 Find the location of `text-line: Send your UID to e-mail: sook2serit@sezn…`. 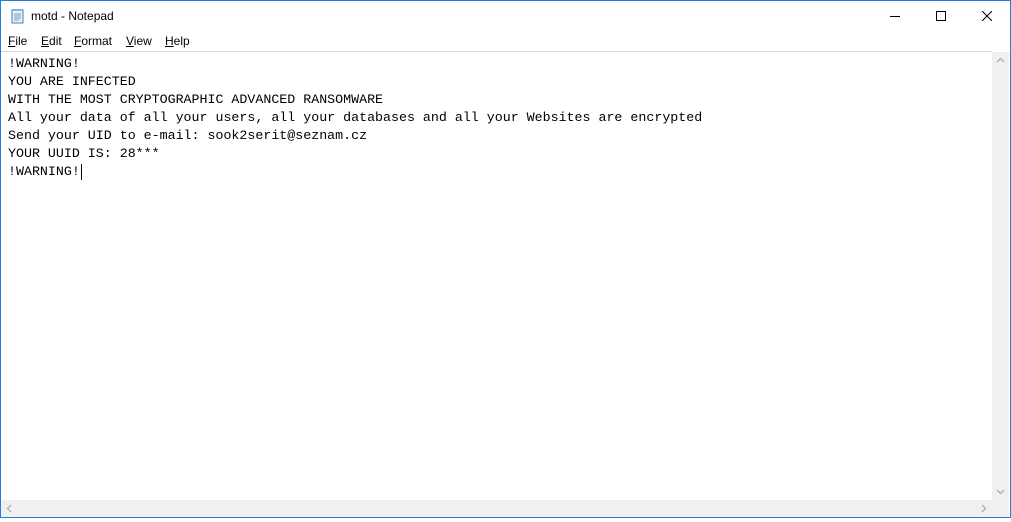

text-line: Send your UID to e-mail: sook2serit@sezn… is located at coordinates (188, 135).